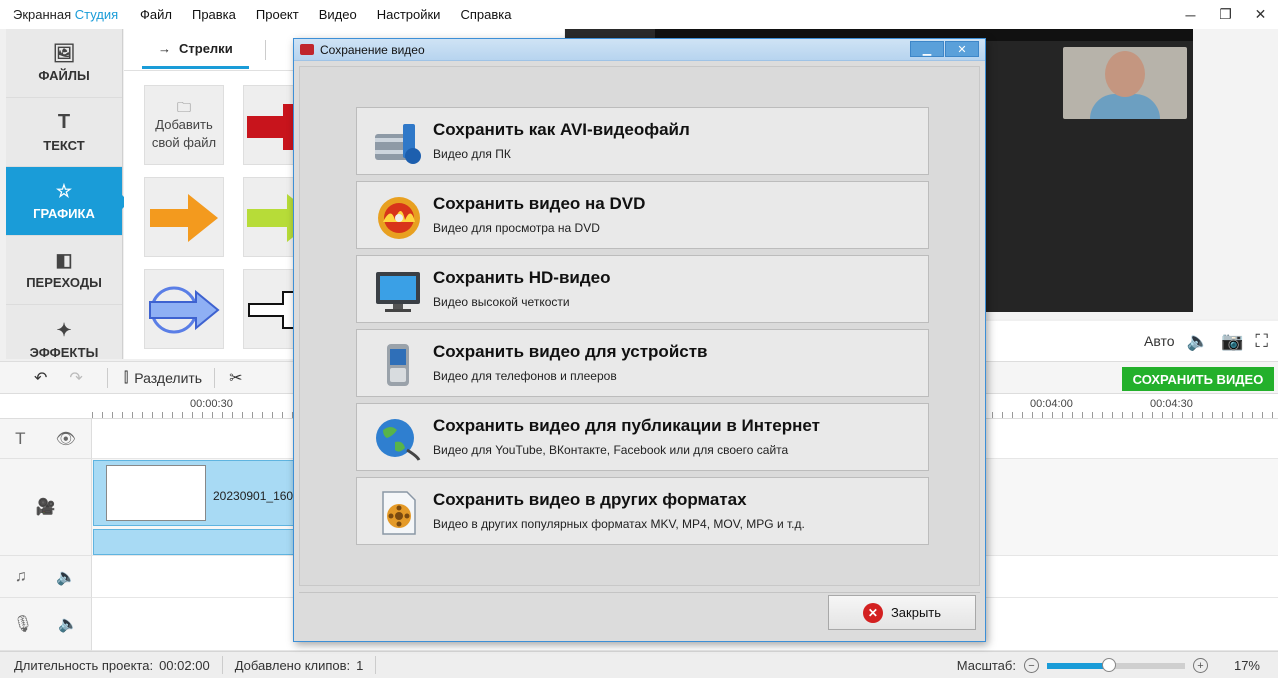  What do you see at coordinates (561, 129) in the screenshot?
I see `option-title: Сохранить как AVI-видеофайл` at bounding box center [561, 129].